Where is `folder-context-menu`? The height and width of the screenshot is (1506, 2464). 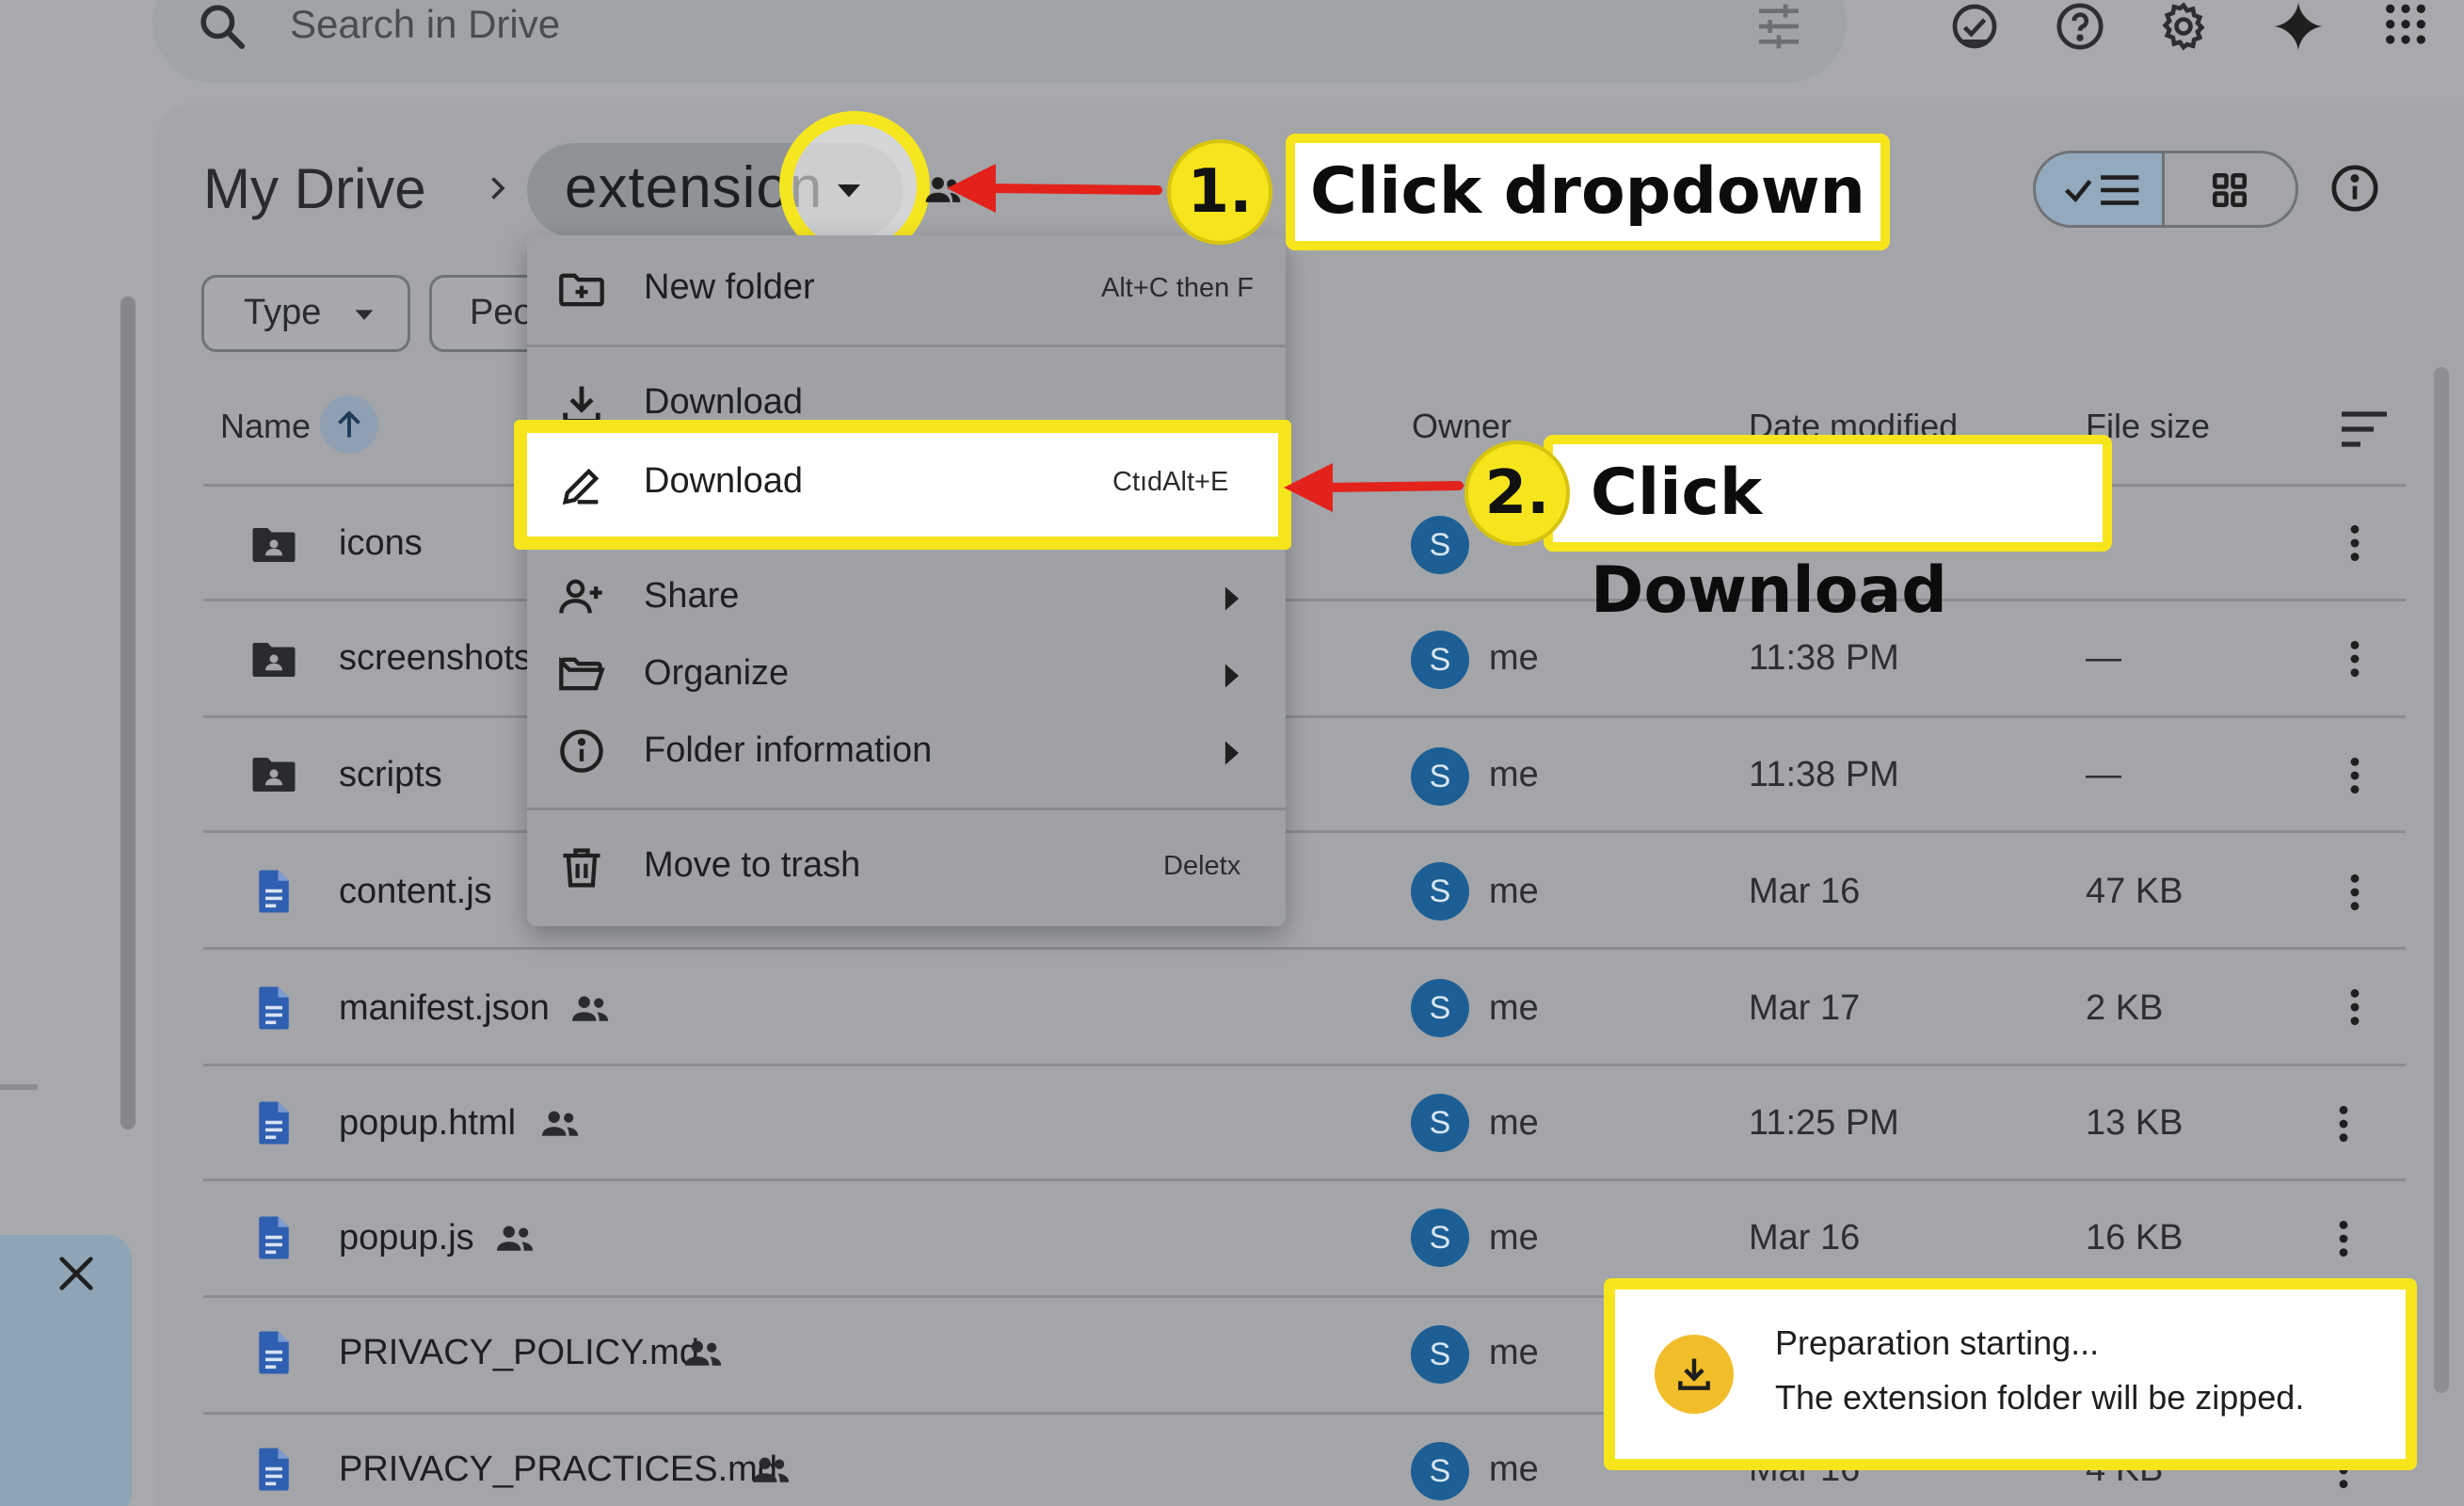
folder-context-menu is located at coordinates (906, 580).